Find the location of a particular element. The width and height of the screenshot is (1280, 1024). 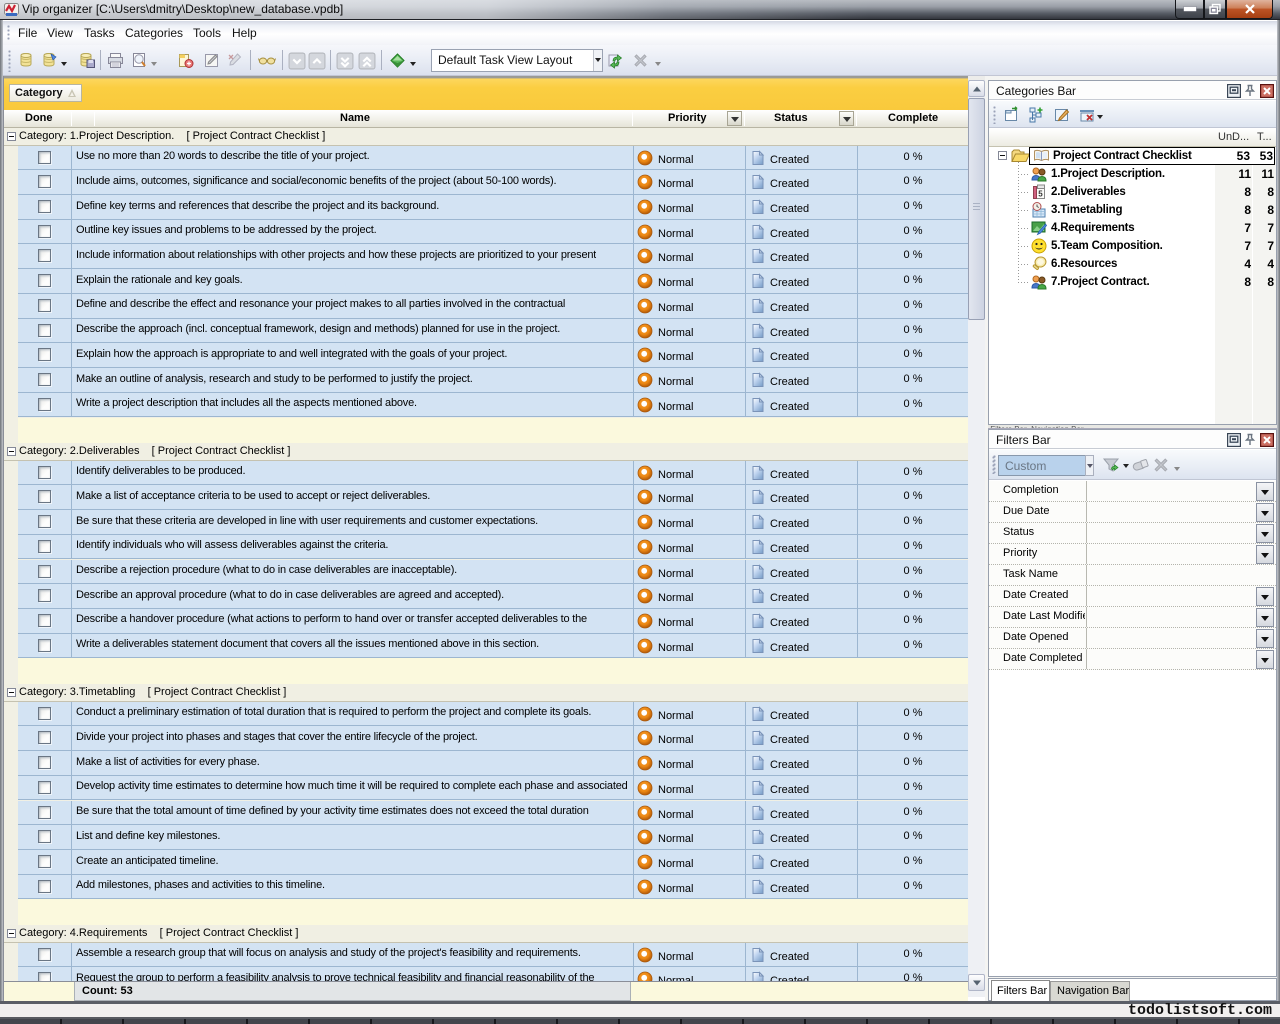

svg-text: 5 is located at coordinates (1040, 194).